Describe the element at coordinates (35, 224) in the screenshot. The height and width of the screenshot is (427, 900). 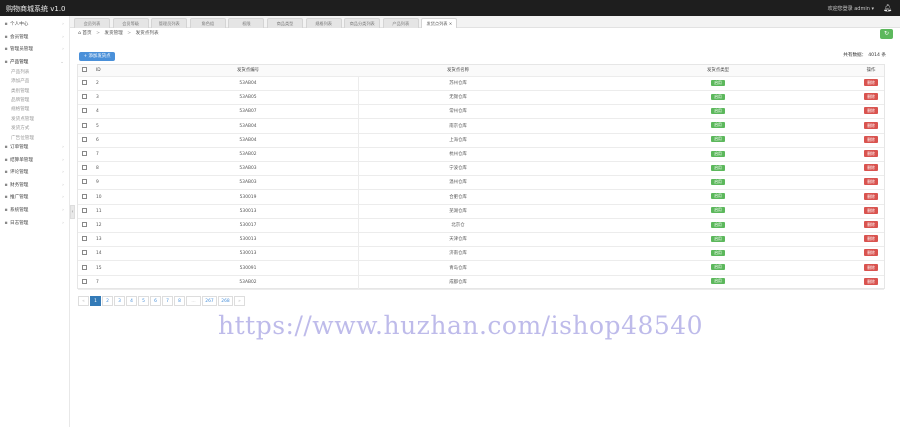
I see `sidebar-item: ▪ 日志管理 ›` at that location.